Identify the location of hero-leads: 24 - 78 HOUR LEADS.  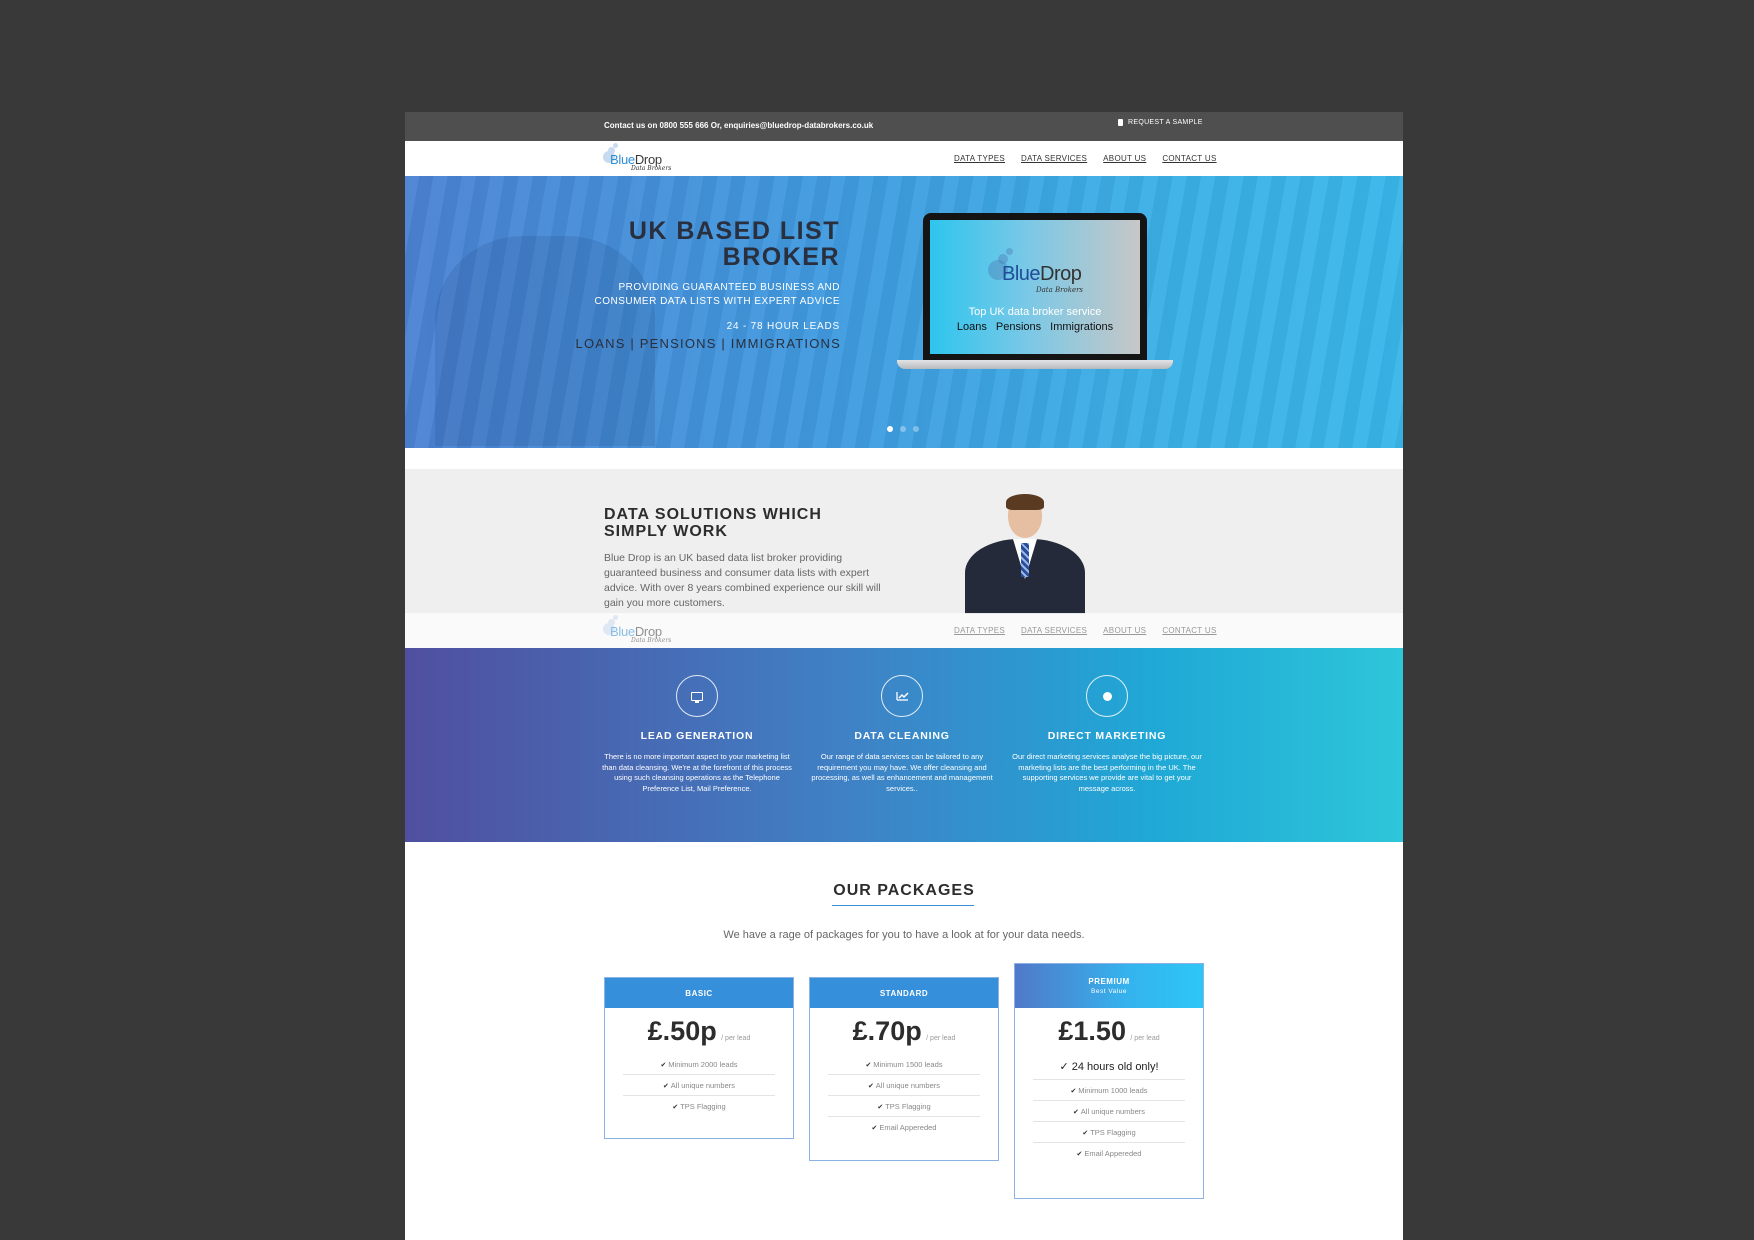
(783, 326).